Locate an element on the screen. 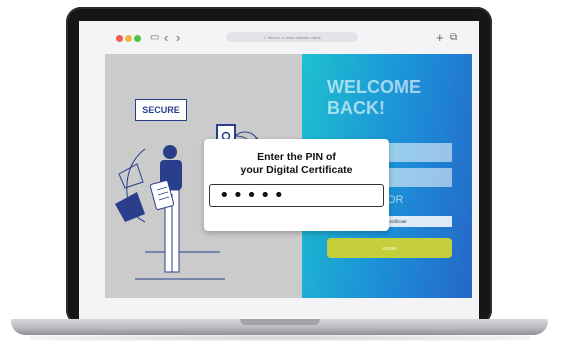  chevron-left-icon: ‹ is located at coordinates (166, 38).